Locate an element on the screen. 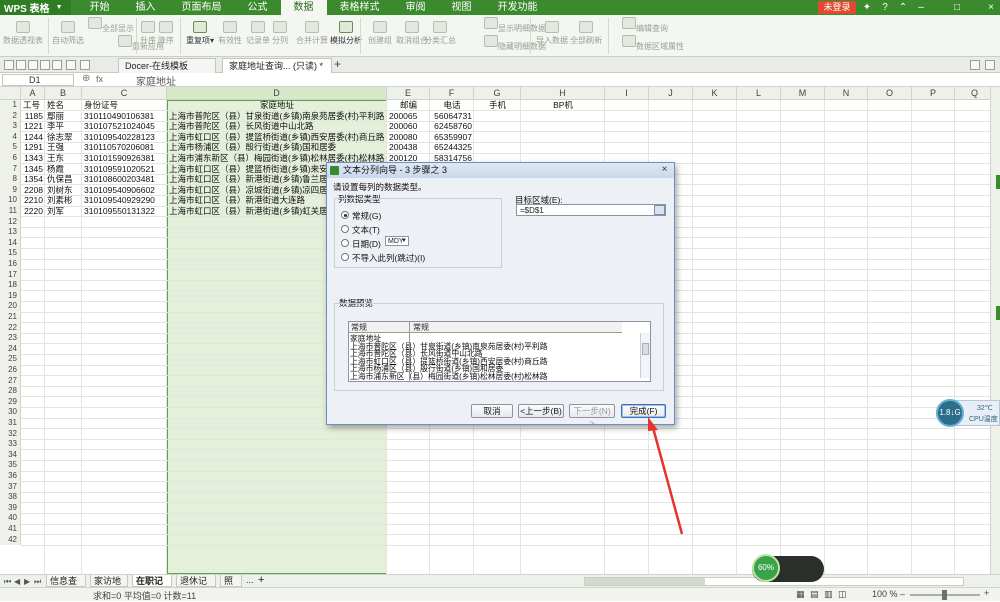  normal-view-icon: ▦ is located at coordinates (800, 594).